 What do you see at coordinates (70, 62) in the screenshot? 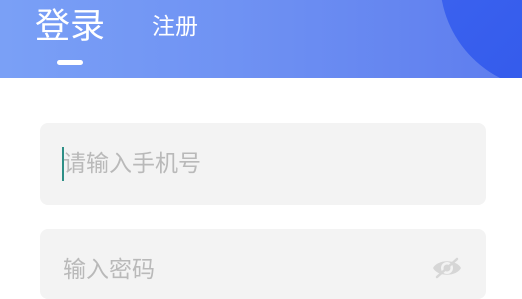
I see `active-tab-indicator` at bounding box center [70, 62].